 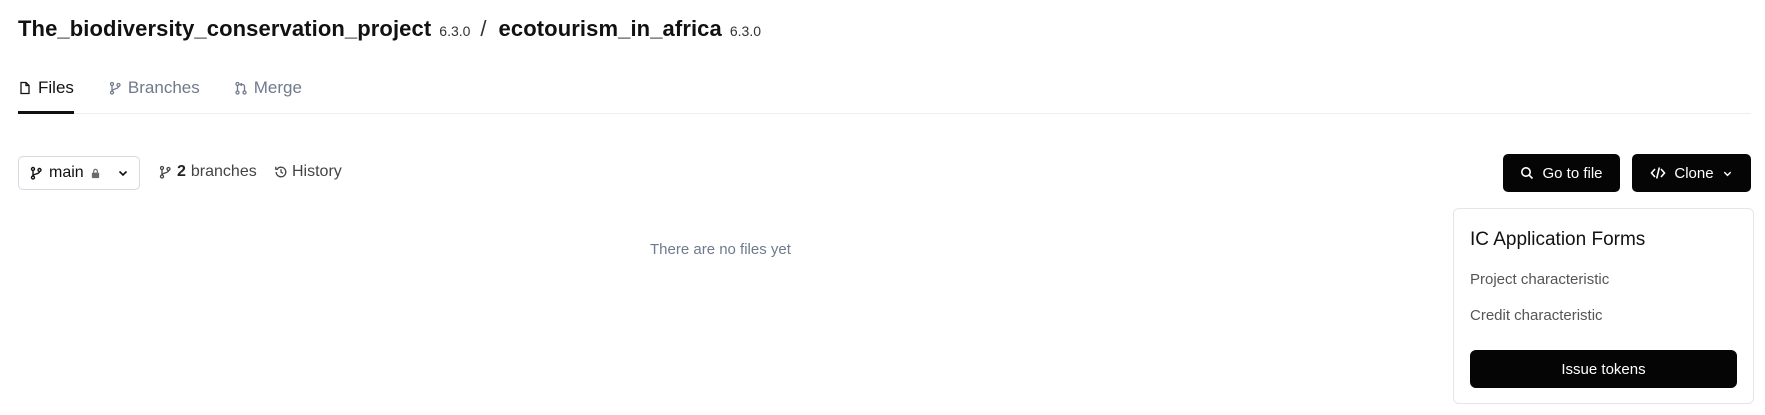 What do you see at coordinates (1539, 279) in the screenshot?
I see `project-characteristic-link: Project characteristic` at bounding box center [1539, 279].